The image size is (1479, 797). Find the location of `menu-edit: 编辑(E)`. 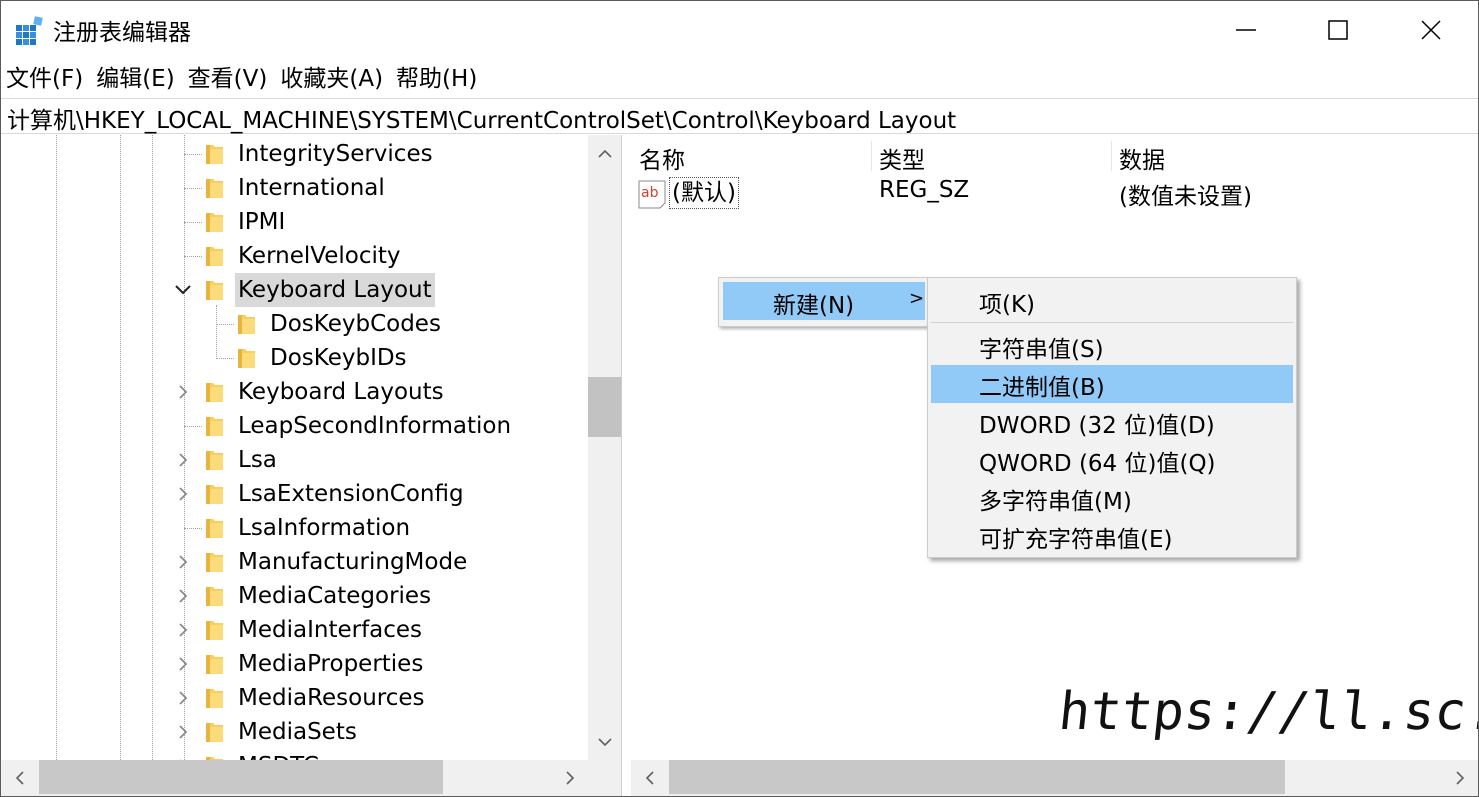

menu-edit: 编辑(E) is located at coordinates (135, 79).